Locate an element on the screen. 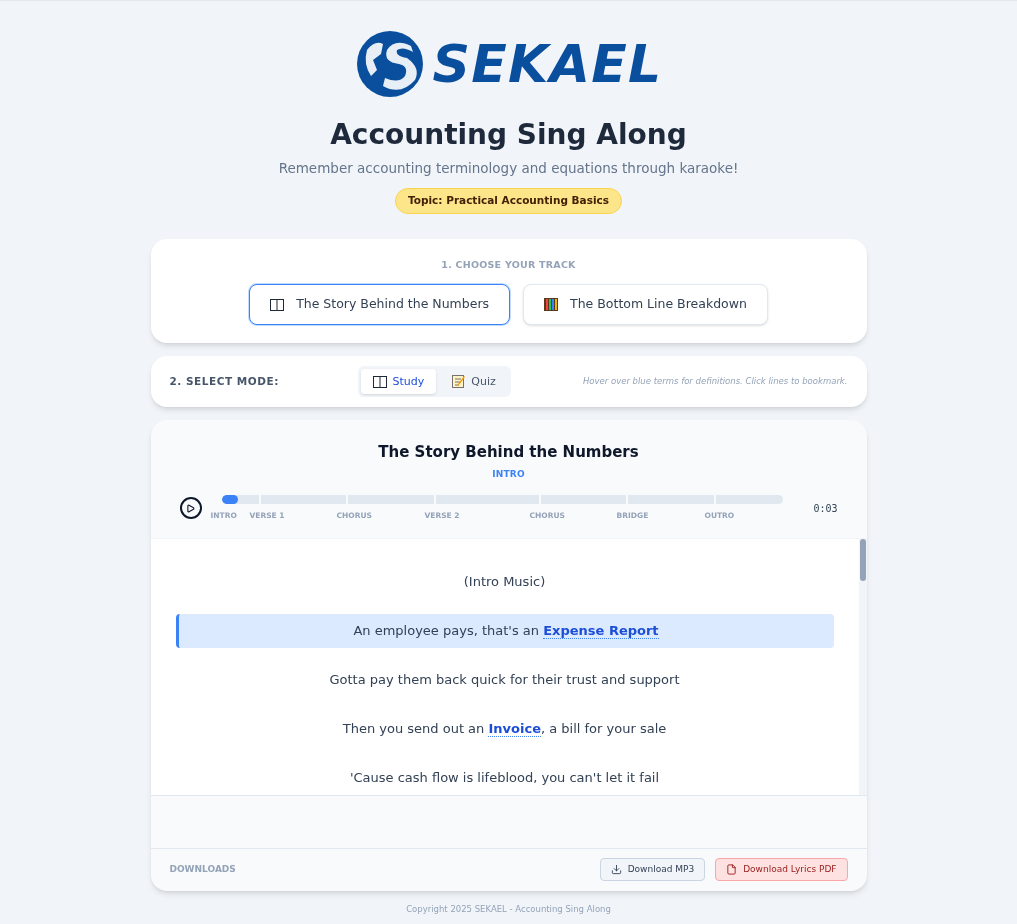 The height and width of the screenshot is (924, 1017). abacus-icon is located at coordinates (551, 305).